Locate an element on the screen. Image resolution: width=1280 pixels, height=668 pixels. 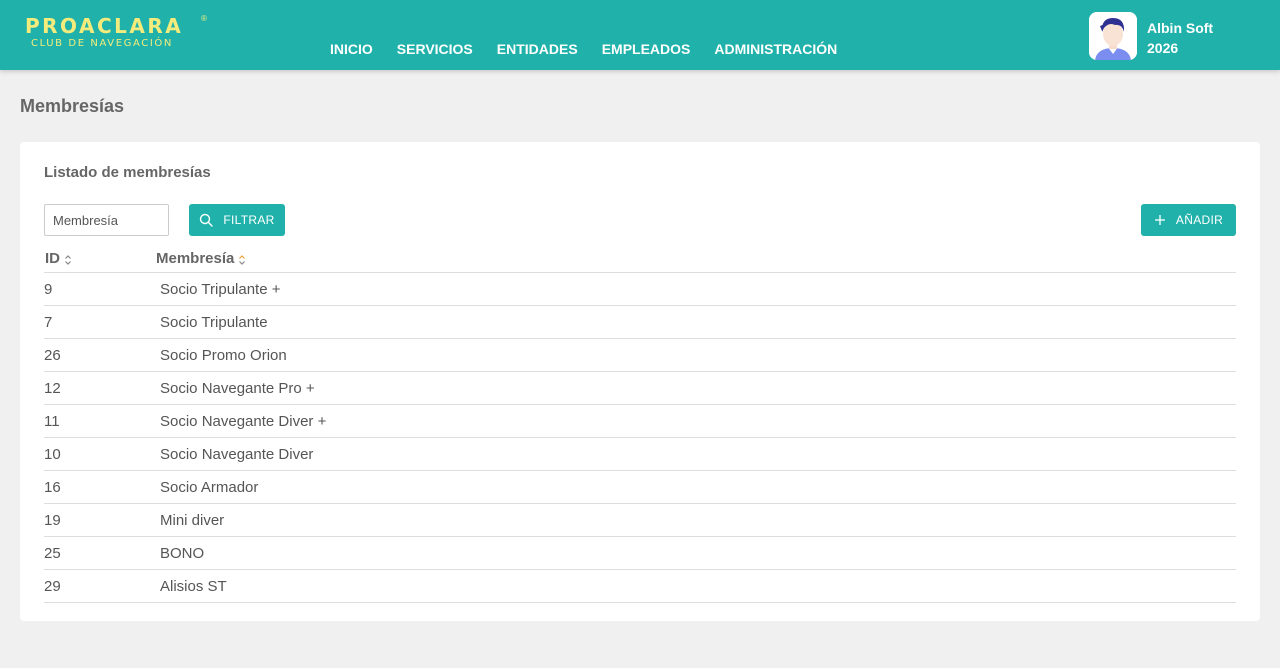
nav-item-empleados: EMPLEADOS is located at coordinates (646, 49).